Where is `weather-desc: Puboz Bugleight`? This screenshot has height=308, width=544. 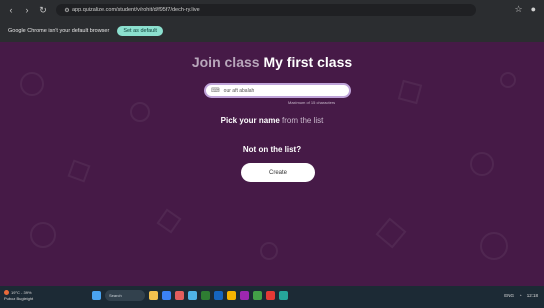 weather-desc: Puboz Bugleight is located at coordinates (19, 298).